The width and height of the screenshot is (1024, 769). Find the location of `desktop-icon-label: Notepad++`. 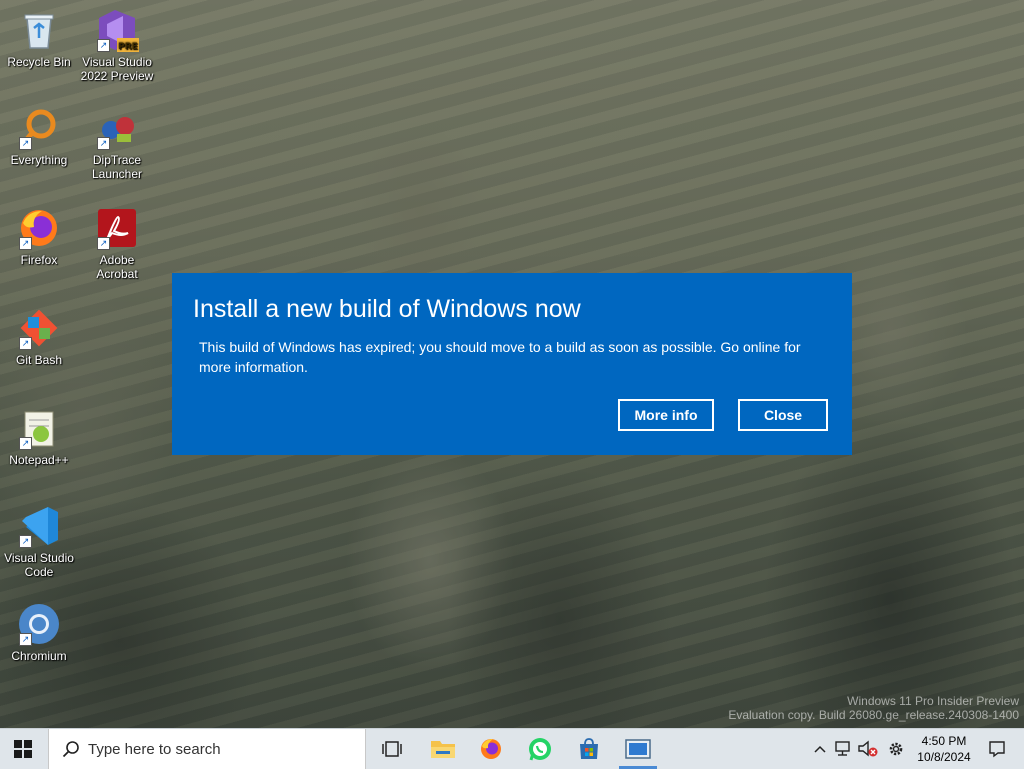

desktop-icon-label: Notepad++ is located at coordinates (39, 460).